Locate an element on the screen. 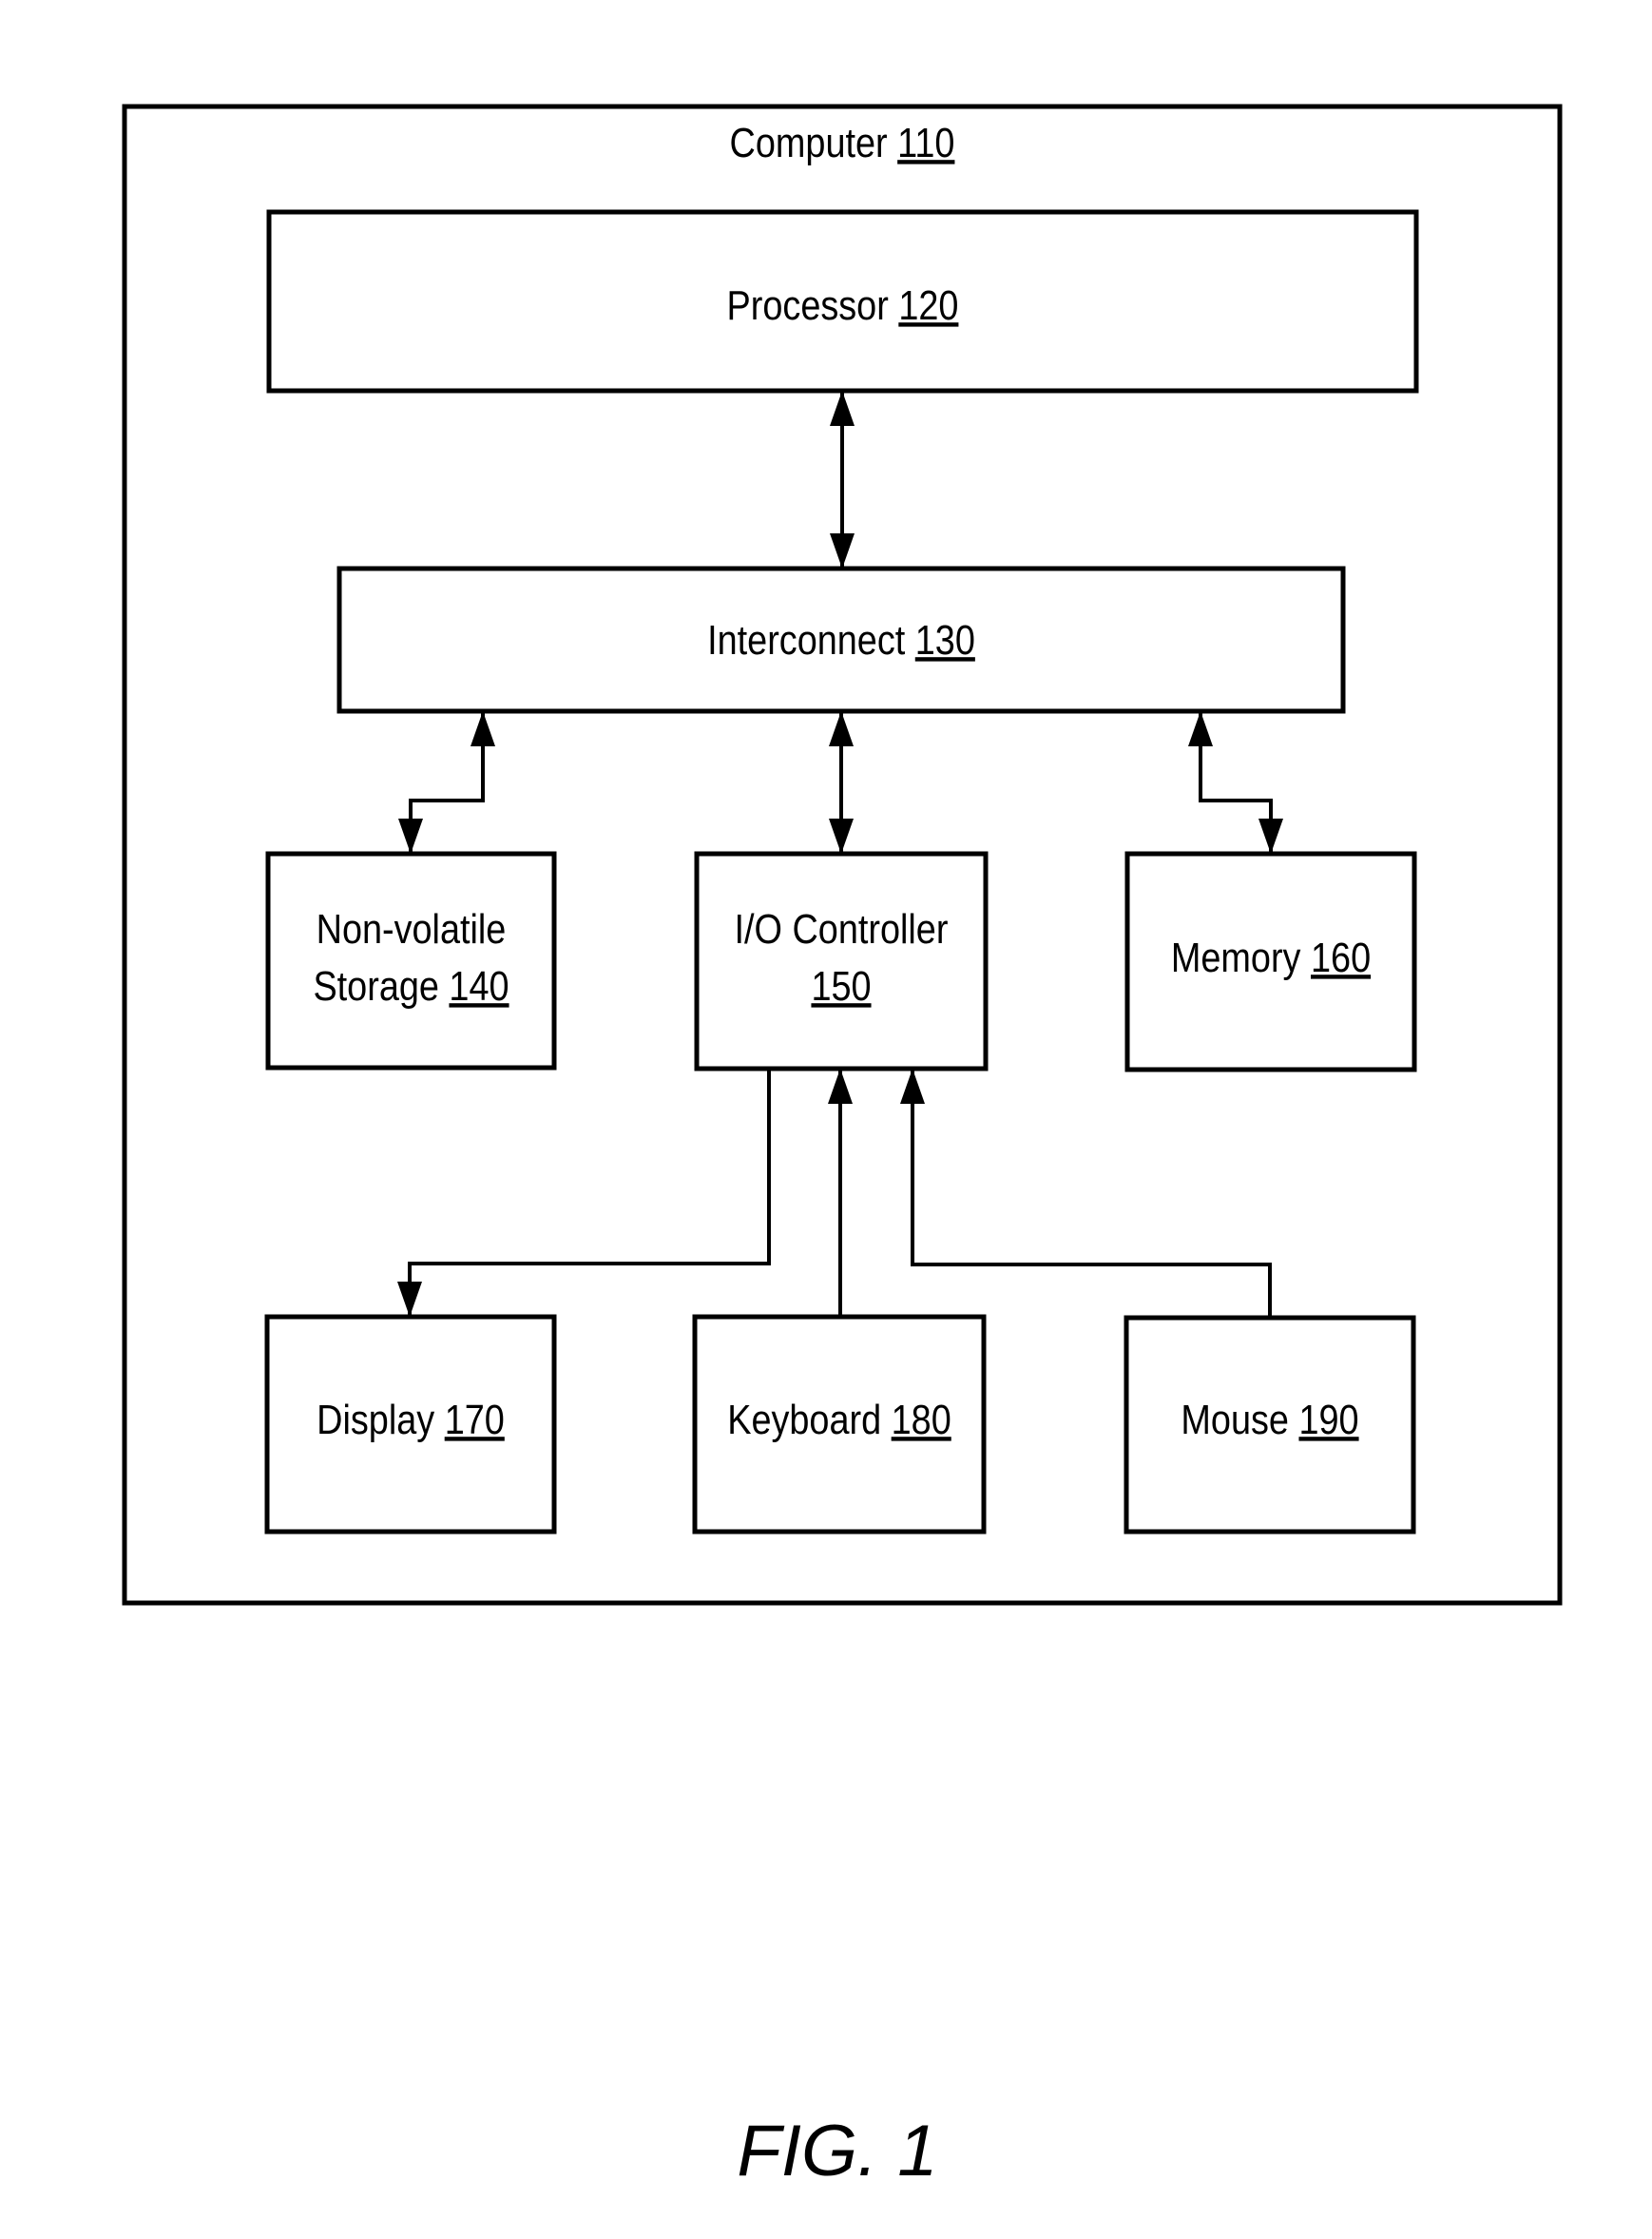 This screenshot has height=2239, width=1652. display-label-line: Display 170 is located at coordinates (411, 1419).